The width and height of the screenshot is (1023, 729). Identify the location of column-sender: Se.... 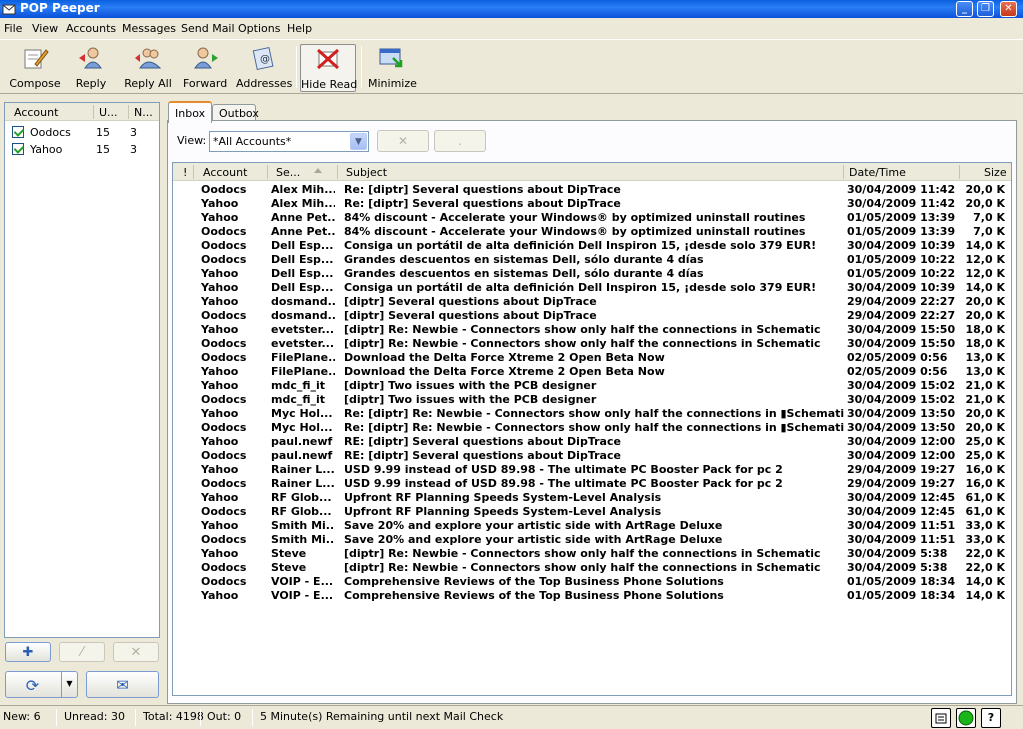
(288, 172).